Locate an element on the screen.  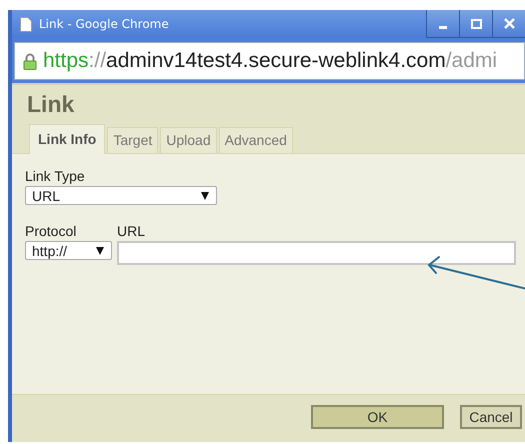
close-button is located at coordinates (508, 24).